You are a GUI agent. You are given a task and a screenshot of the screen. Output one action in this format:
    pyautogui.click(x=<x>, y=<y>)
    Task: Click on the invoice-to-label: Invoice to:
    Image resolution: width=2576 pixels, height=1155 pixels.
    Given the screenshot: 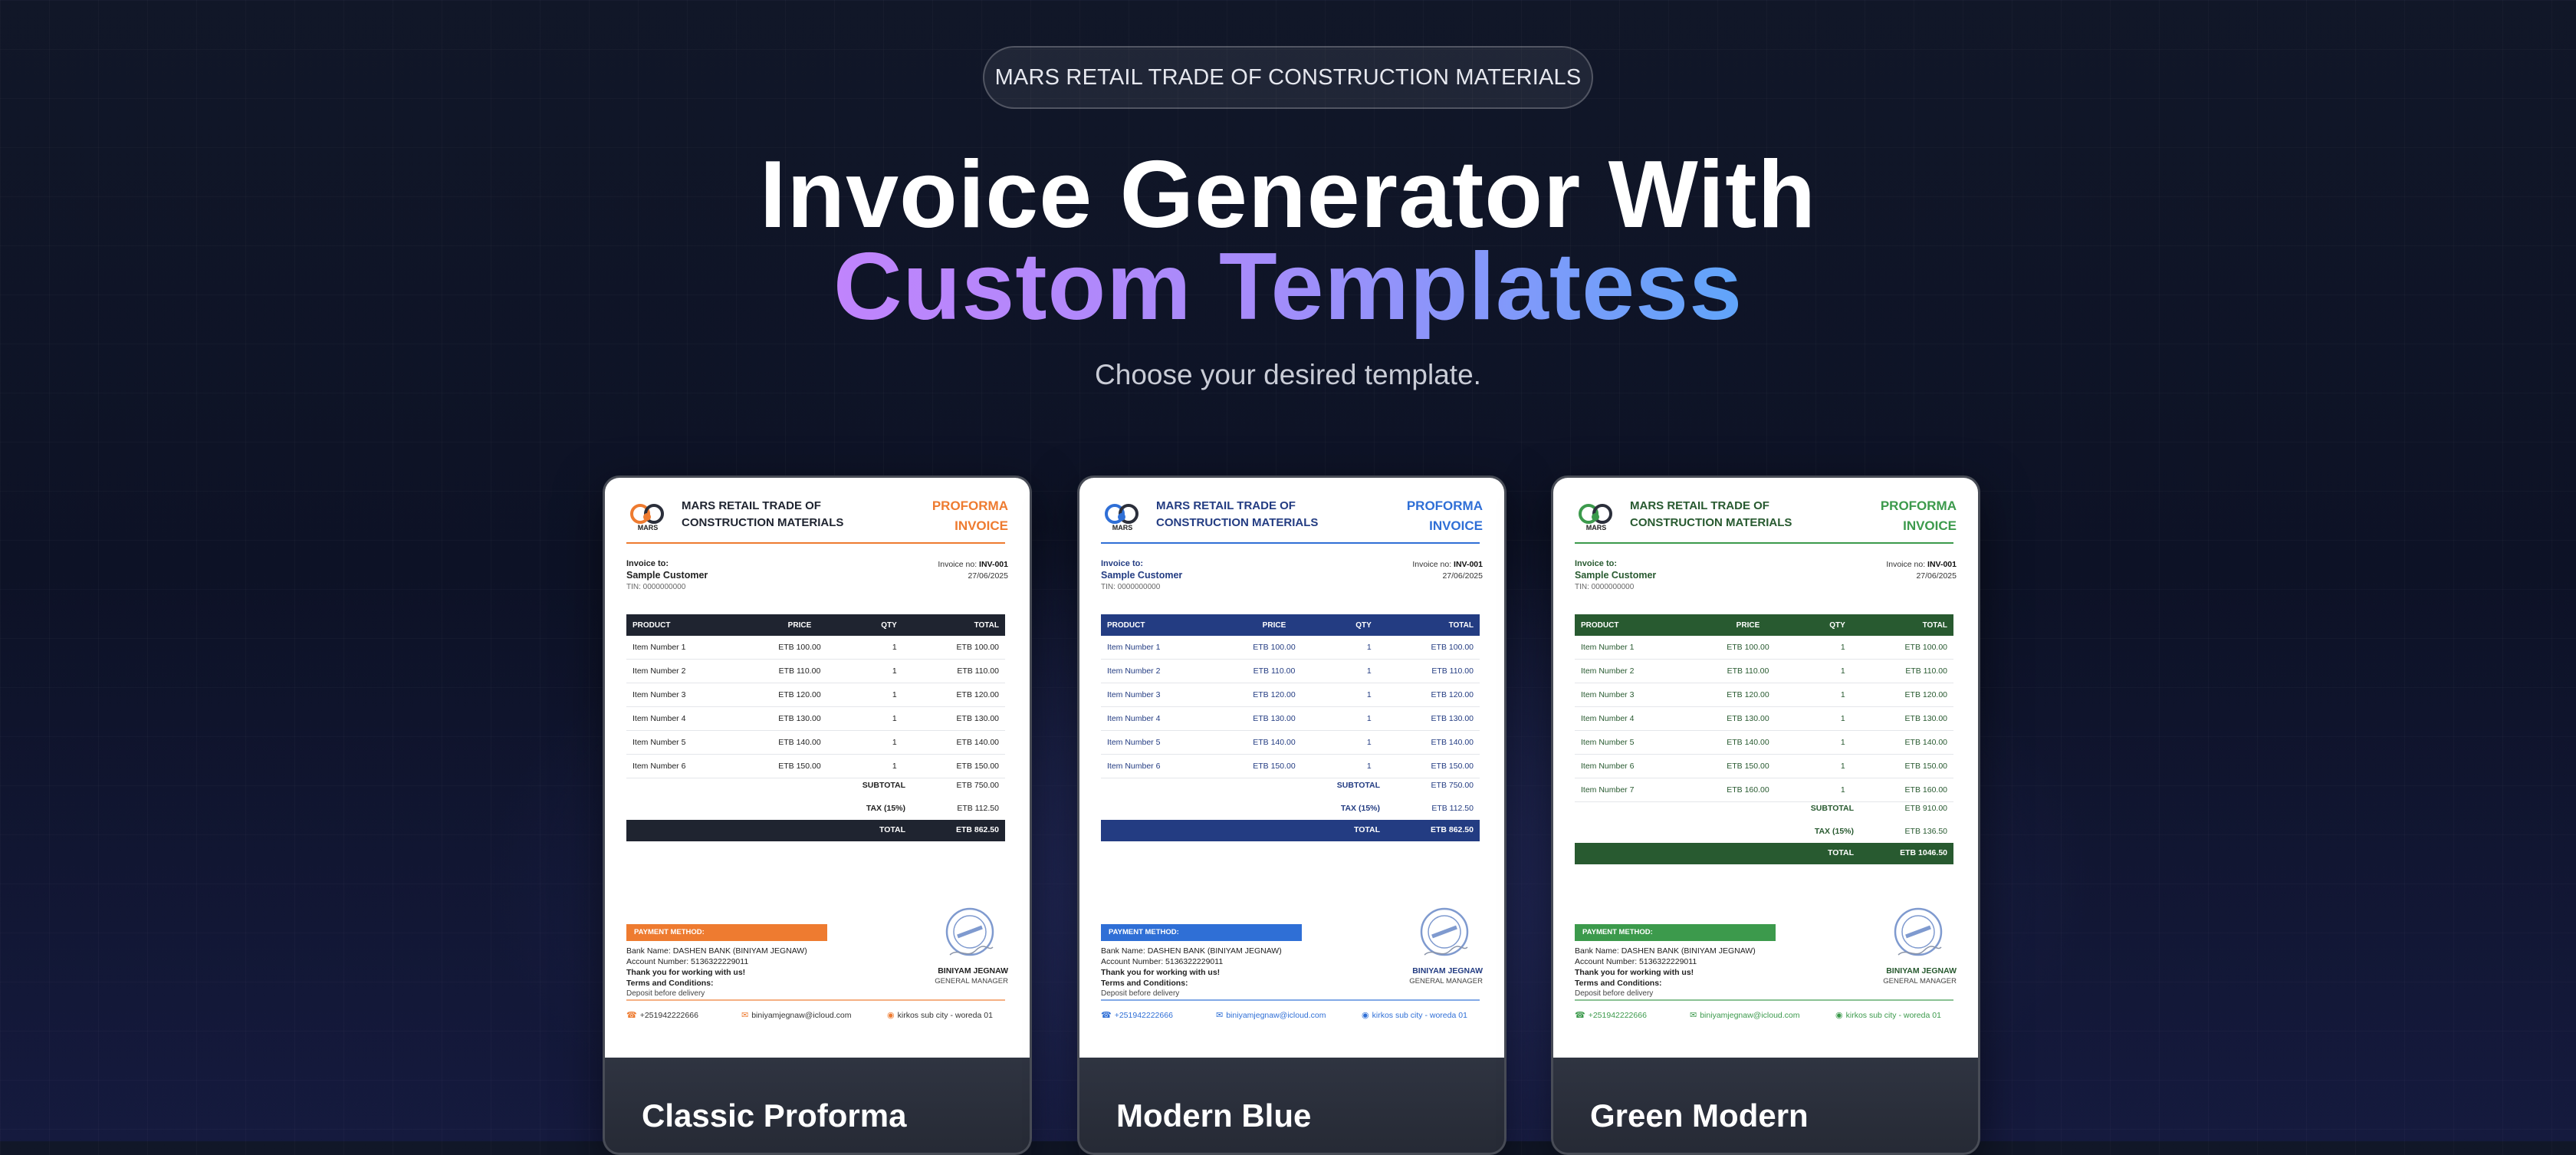 What is the action you would take?
    pyautogui.click(x=648, y=563)
    